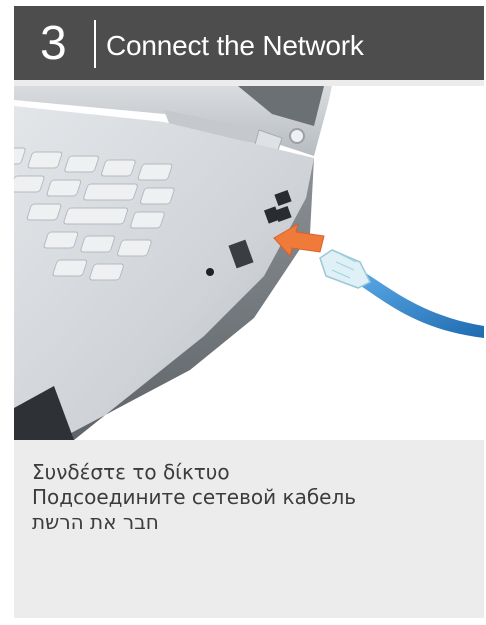  Describe the element at coordinates (401, 293) in the screenshot. I see `ethernet-cable` at that location.